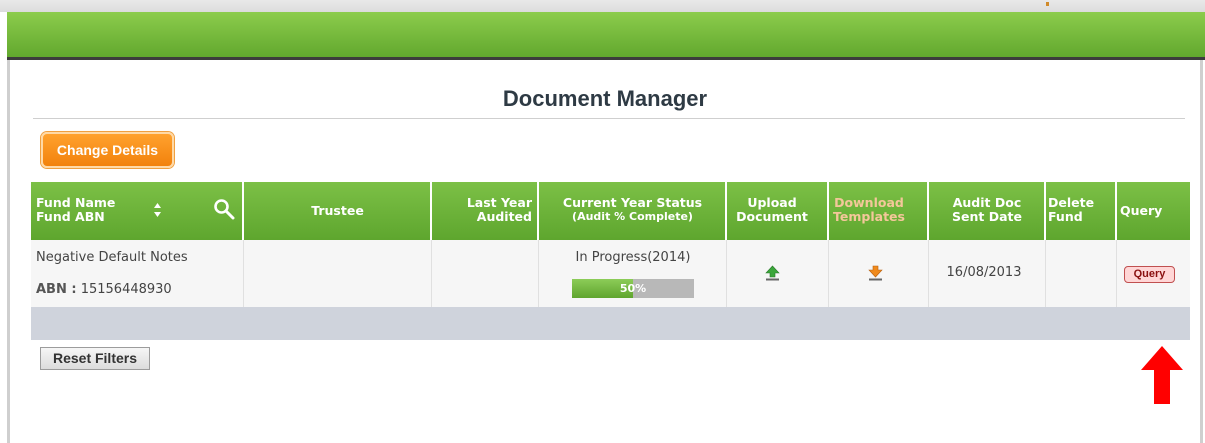 Image resolution: width=1205 pixels, height=443 pixels. What do you see at coordinates (137, 211) in the screenshot?
I see `column-fund-name: Fund Name Fund ABN` at bounding box center [137, 211].